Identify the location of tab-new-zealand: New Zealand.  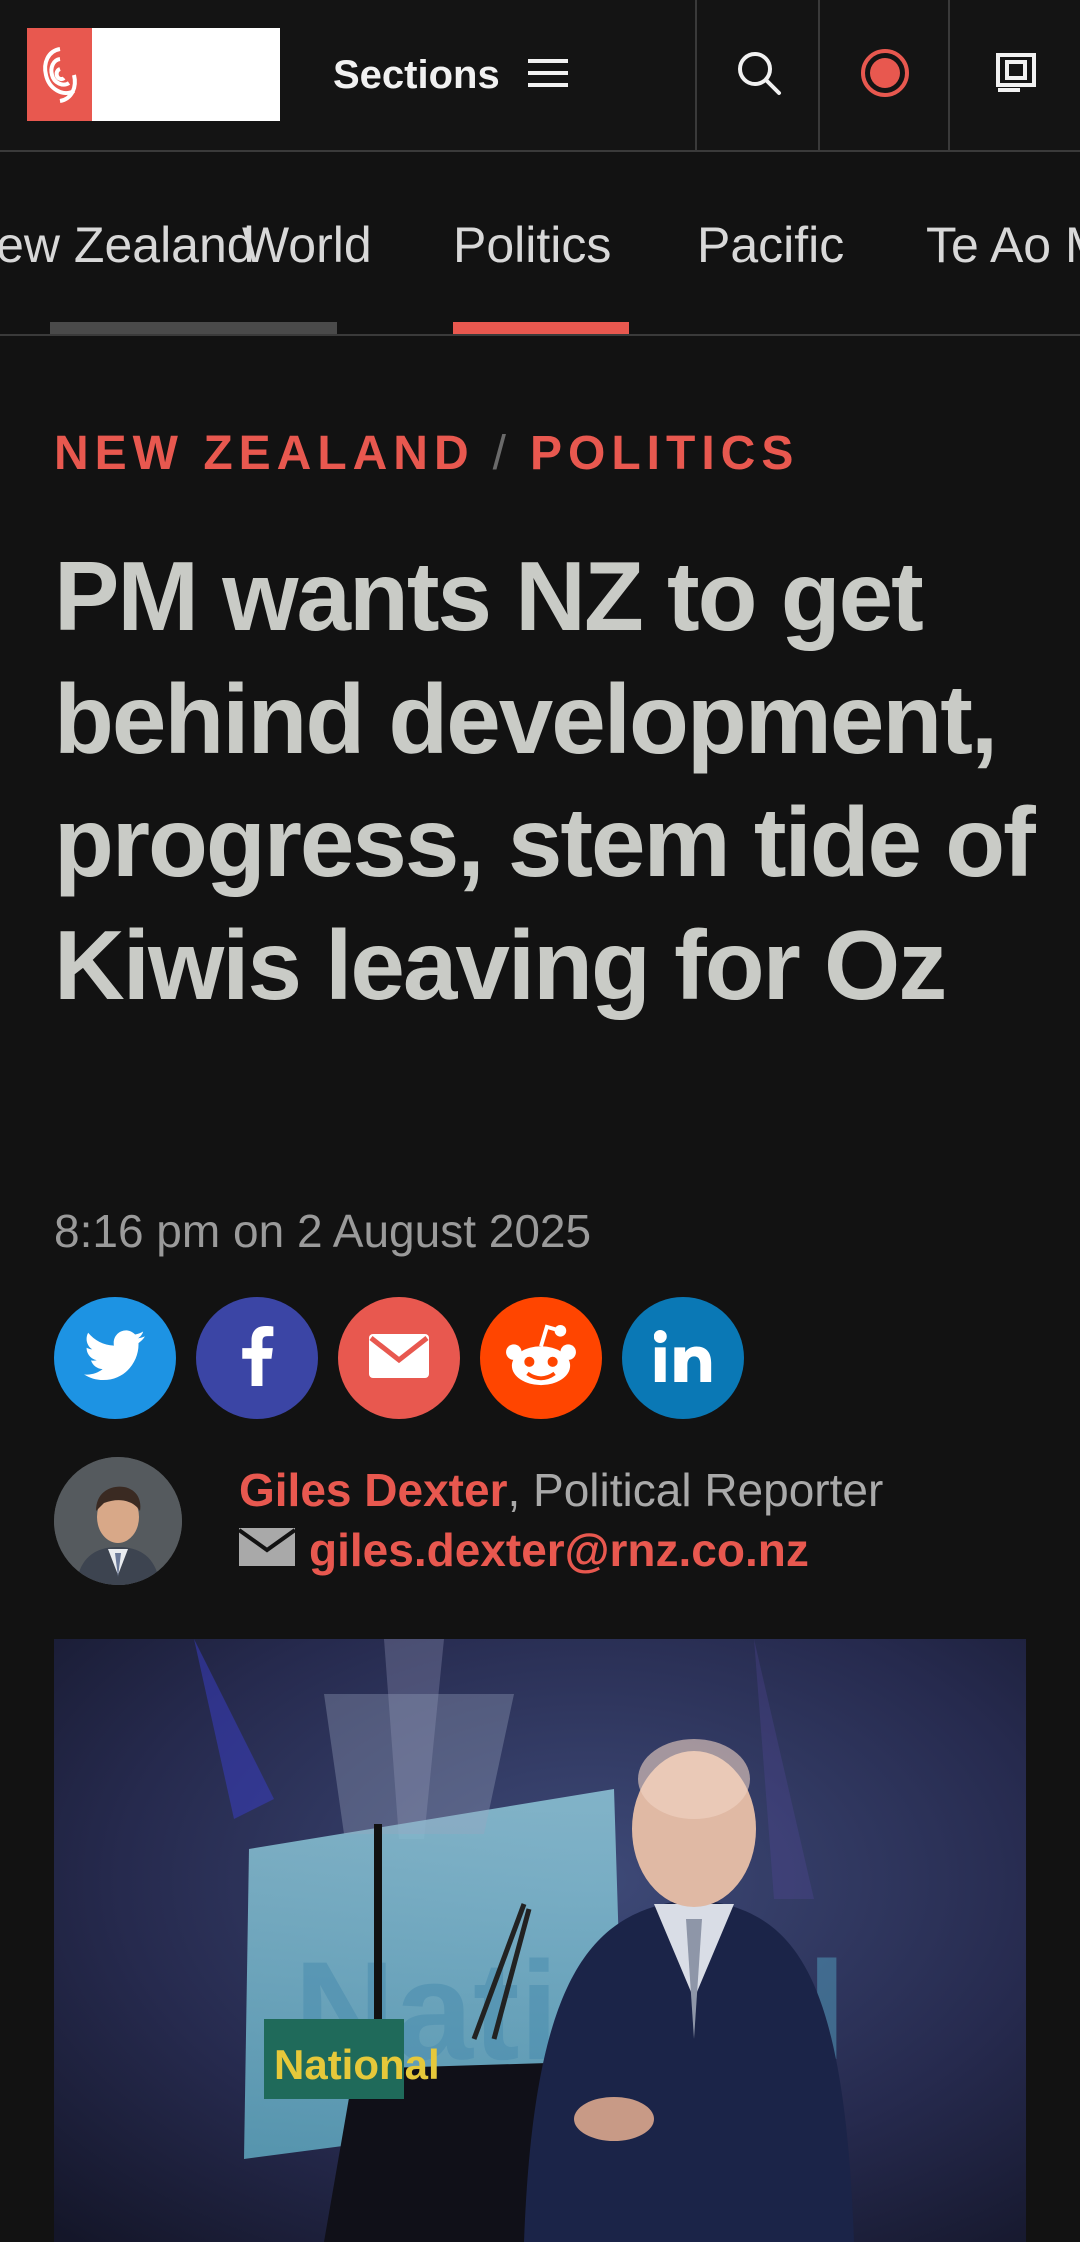
(127, 245).